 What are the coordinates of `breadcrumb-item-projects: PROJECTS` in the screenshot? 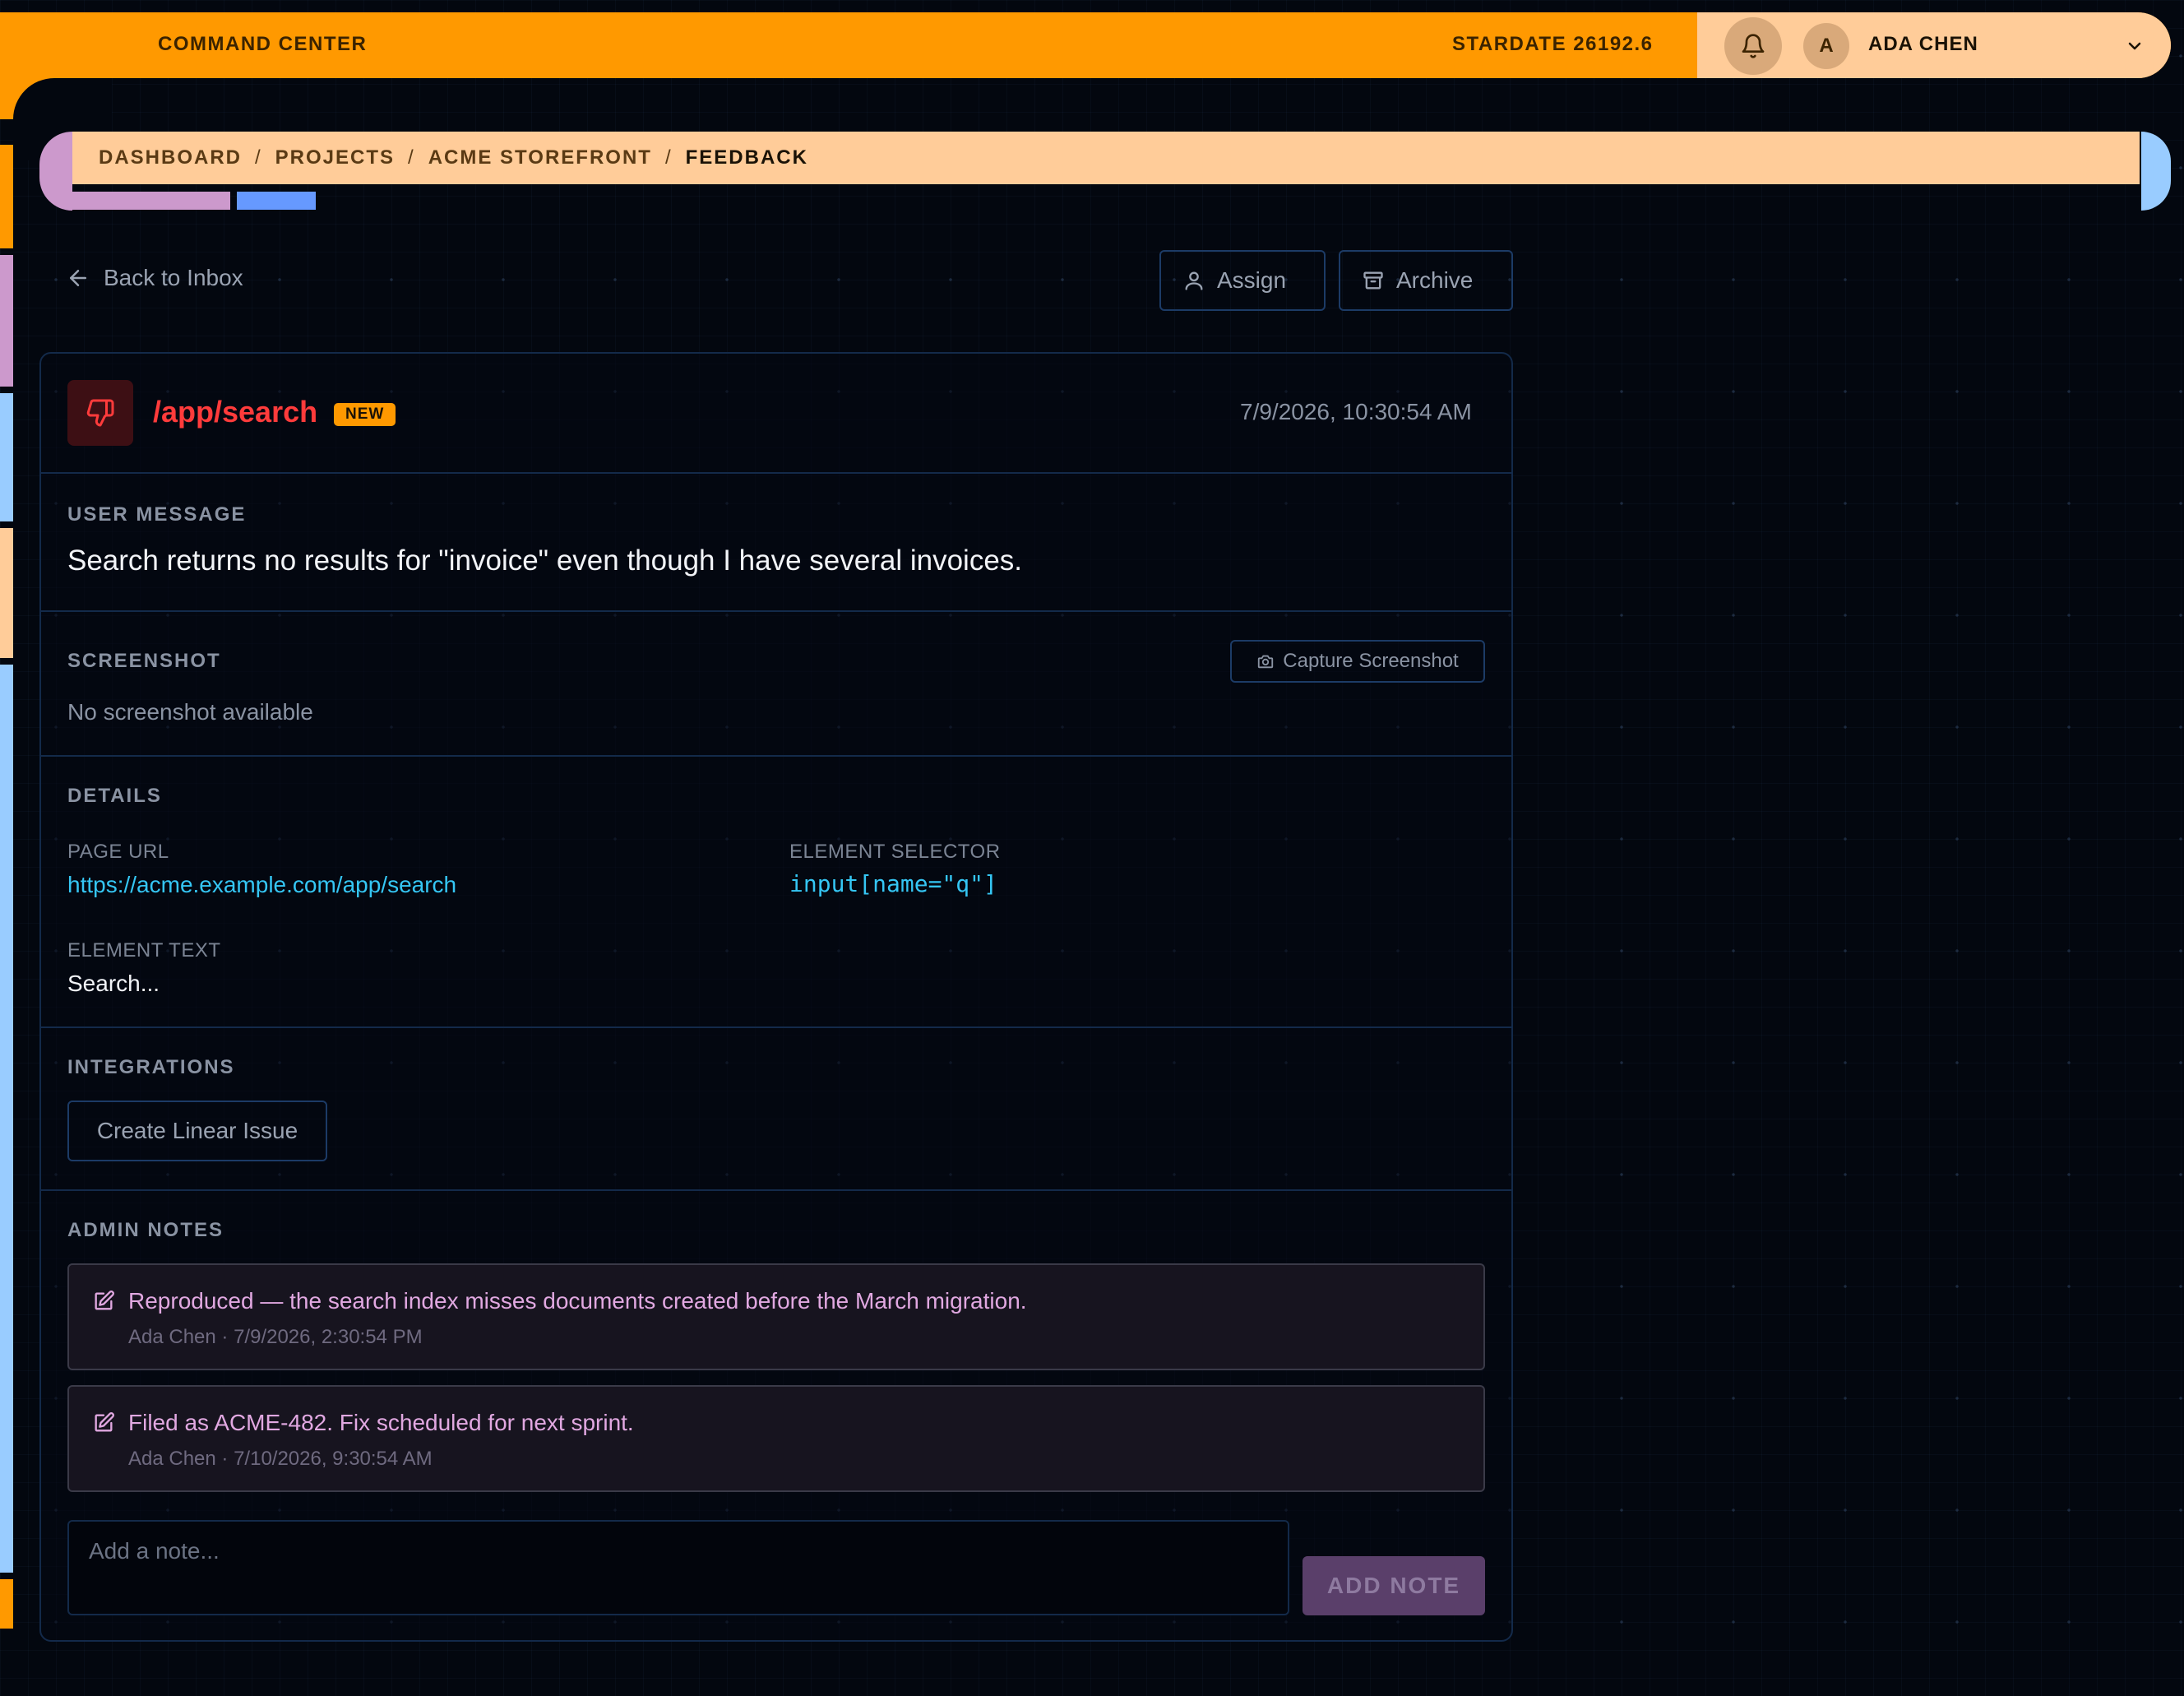 It's located at (335, 158).